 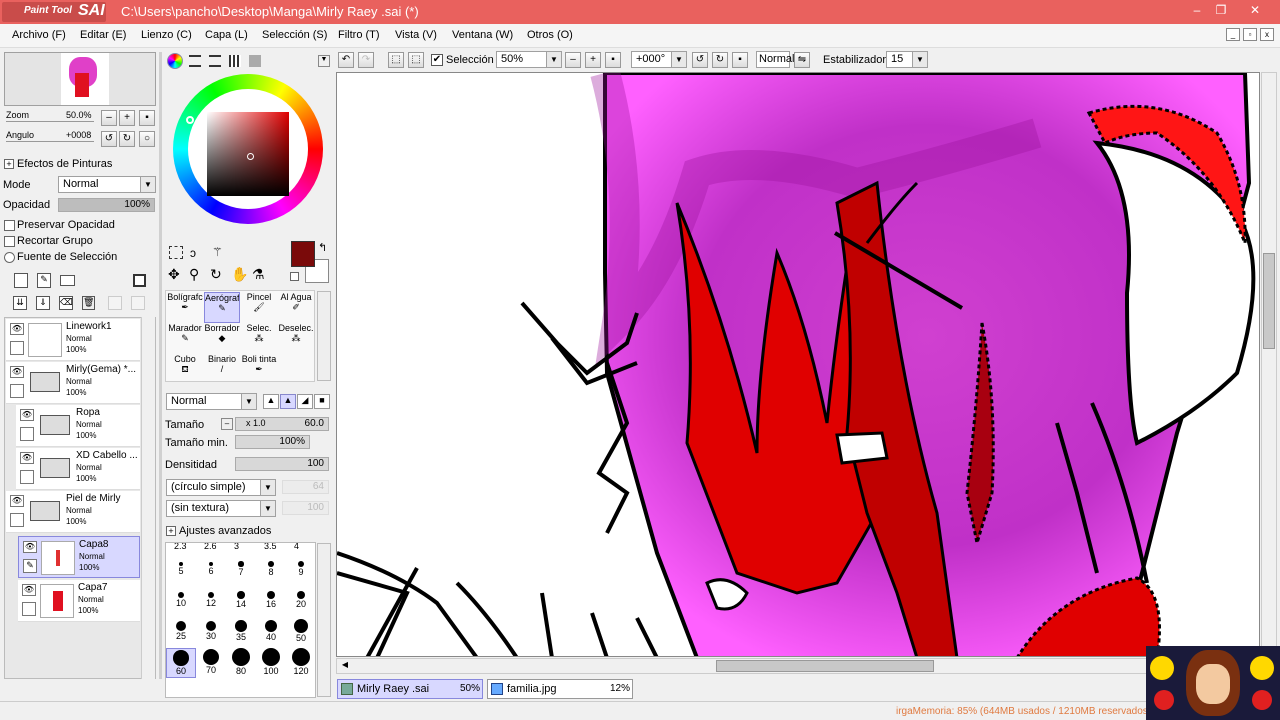 I want to click on tool-bucket: Cubo ⛾, so click(x=185, y=369).